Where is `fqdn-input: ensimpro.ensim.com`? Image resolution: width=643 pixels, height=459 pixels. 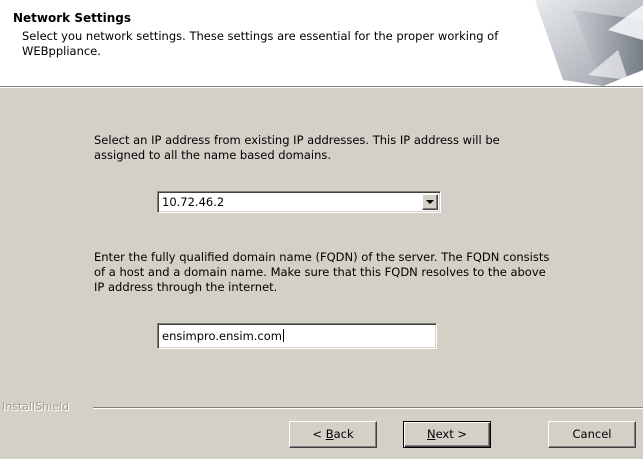
fqdn-input: ensimpro.ensim.com is located at coordinates (297, 336).